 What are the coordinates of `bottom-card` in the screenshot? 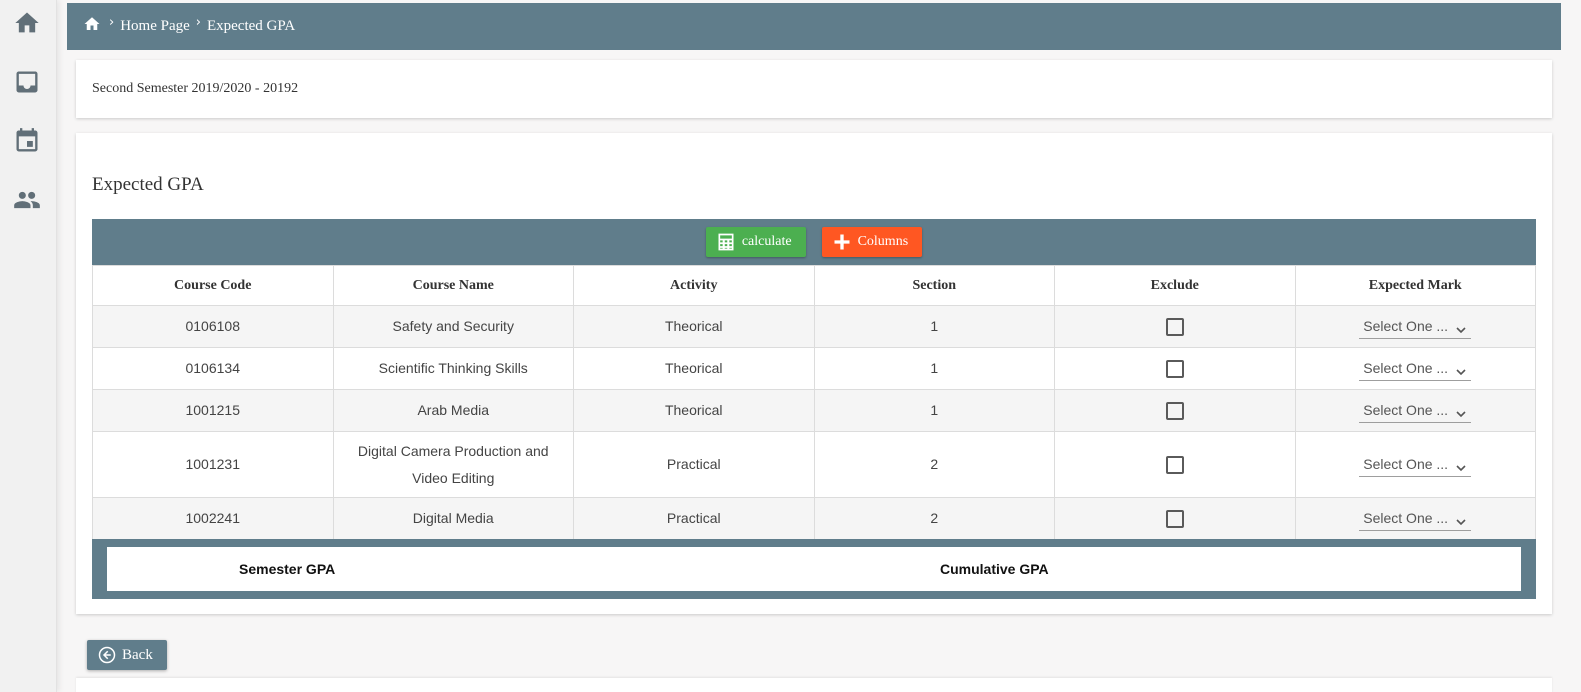 It's located at (814, 685).